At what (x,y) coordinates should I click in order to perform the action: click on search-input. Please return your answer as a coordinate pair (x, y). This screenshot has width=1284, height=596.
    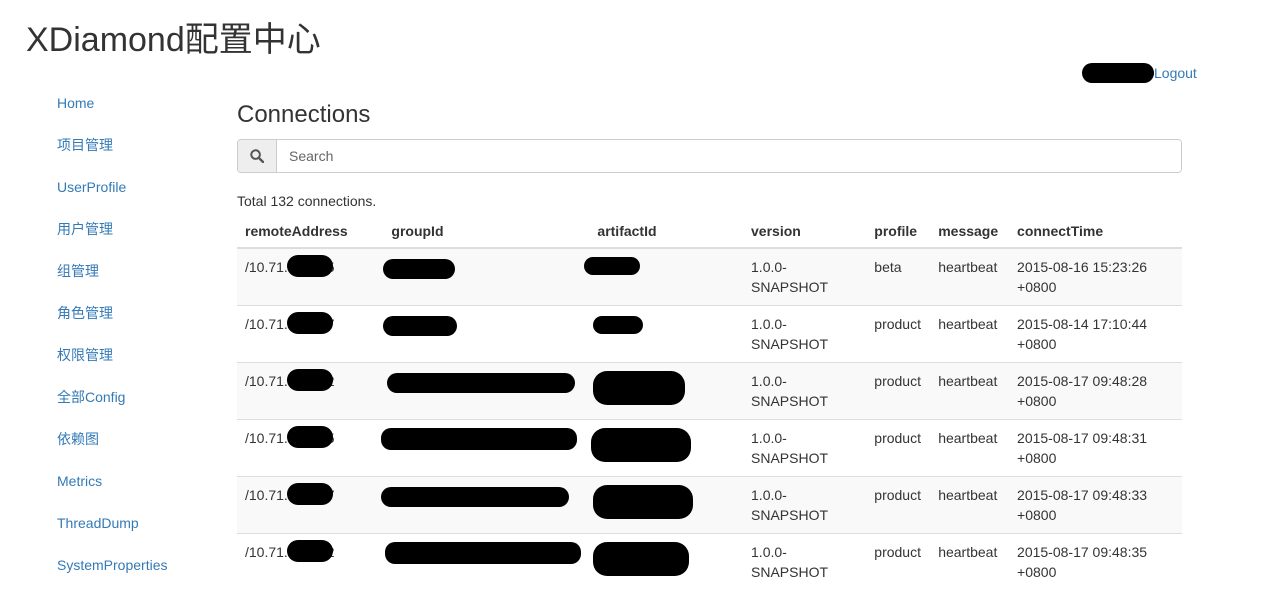
    Looking at the image, I should click on (729, 156).